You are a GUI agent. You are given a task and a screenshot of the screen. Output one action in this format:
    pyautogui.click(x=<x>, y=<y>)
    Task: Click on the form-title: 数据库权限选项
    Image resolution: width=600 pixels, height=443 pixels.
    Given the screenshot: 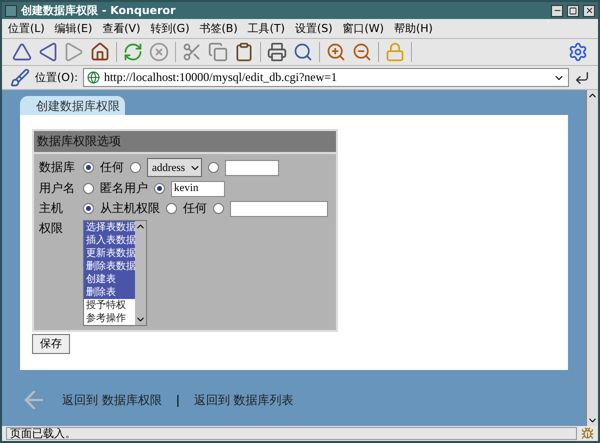 What is the action you would take?
    pyautogui.click(x=185, y=142)
    